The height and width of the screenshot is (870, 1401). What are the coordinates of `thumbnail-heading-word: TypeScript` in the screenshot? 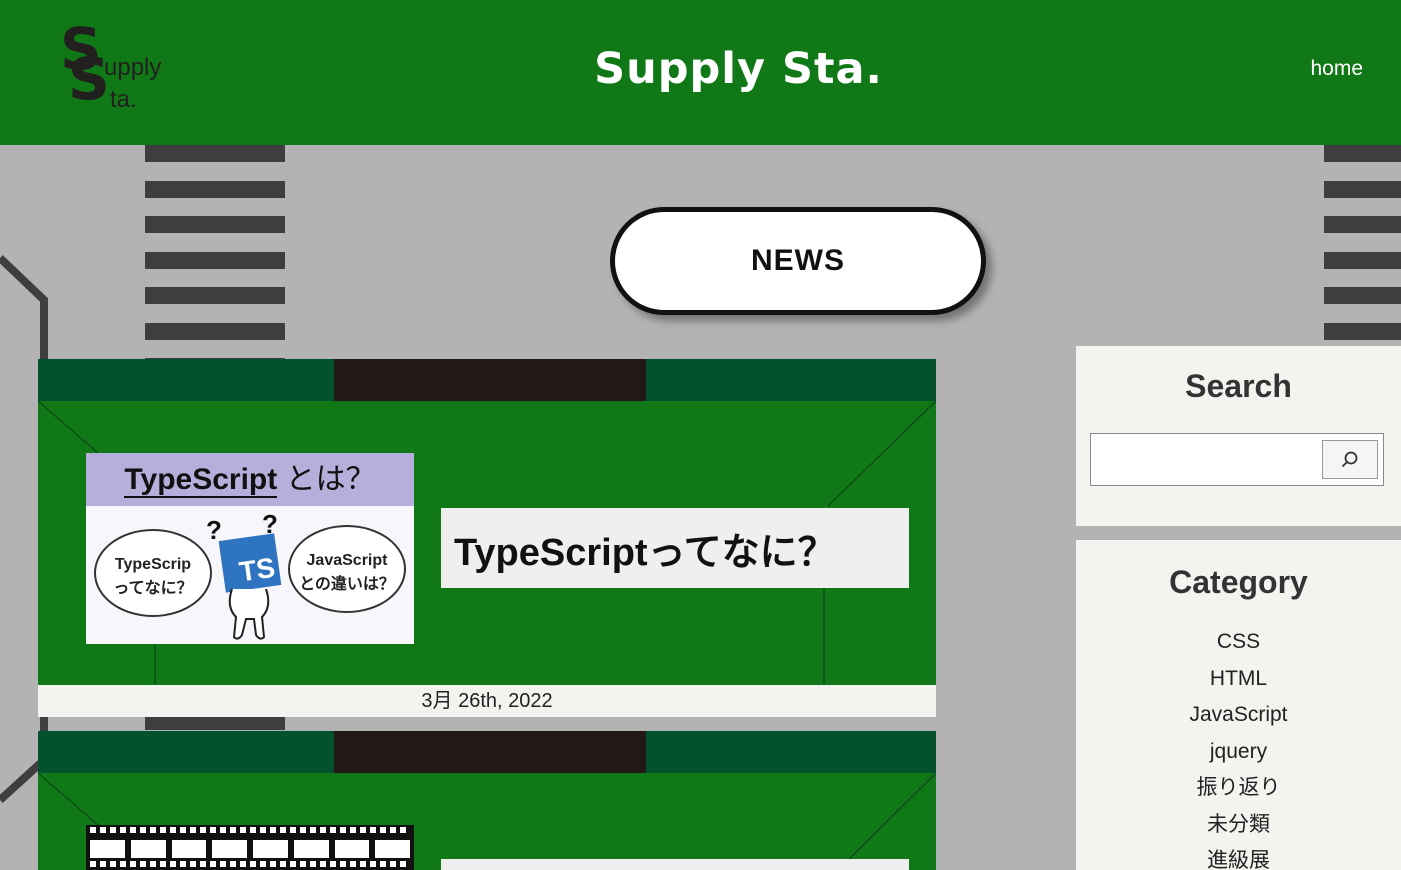 It's located at (201, 480).